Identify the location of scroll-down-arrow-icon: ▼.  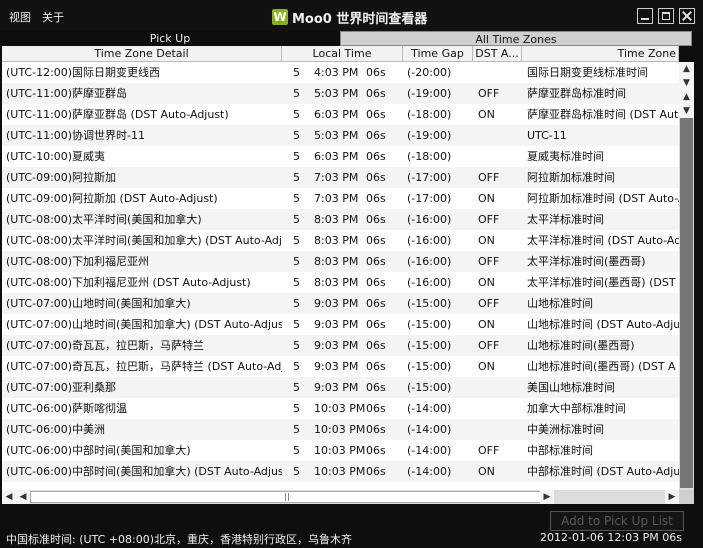
(686, 111).